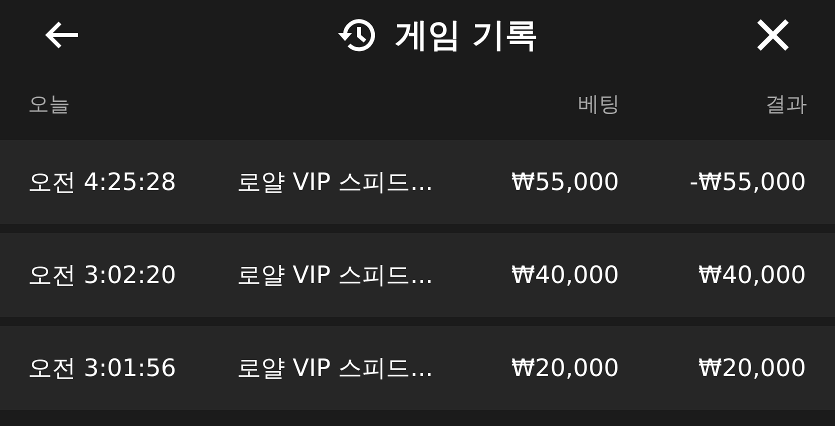 This screenshot has width=835, height=426. Describe the element at coordinates (466, 35) in the screenshot. I see `window-title: 게임 기록` at that location.